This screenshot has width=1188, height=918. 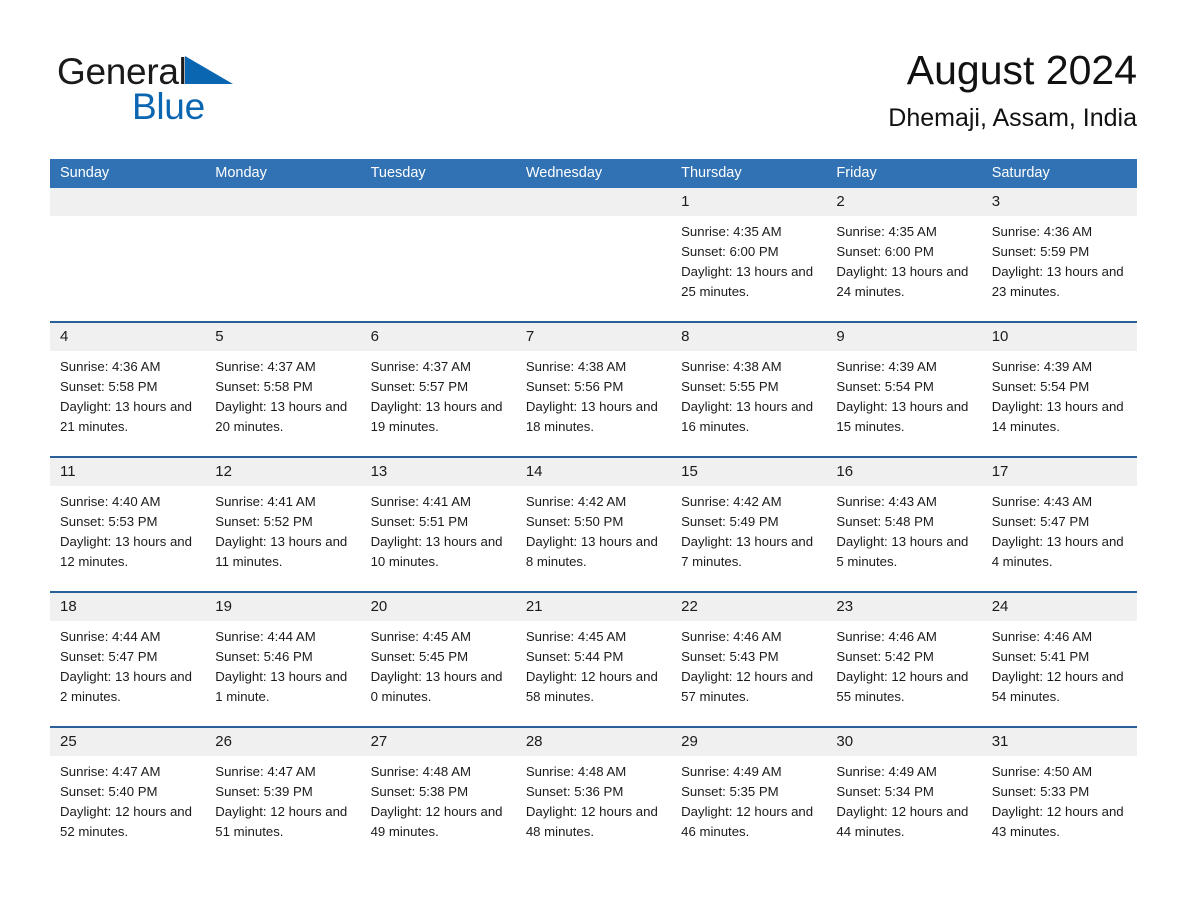 I want to click on day-number-band: 9, so click(x=904, y=337).